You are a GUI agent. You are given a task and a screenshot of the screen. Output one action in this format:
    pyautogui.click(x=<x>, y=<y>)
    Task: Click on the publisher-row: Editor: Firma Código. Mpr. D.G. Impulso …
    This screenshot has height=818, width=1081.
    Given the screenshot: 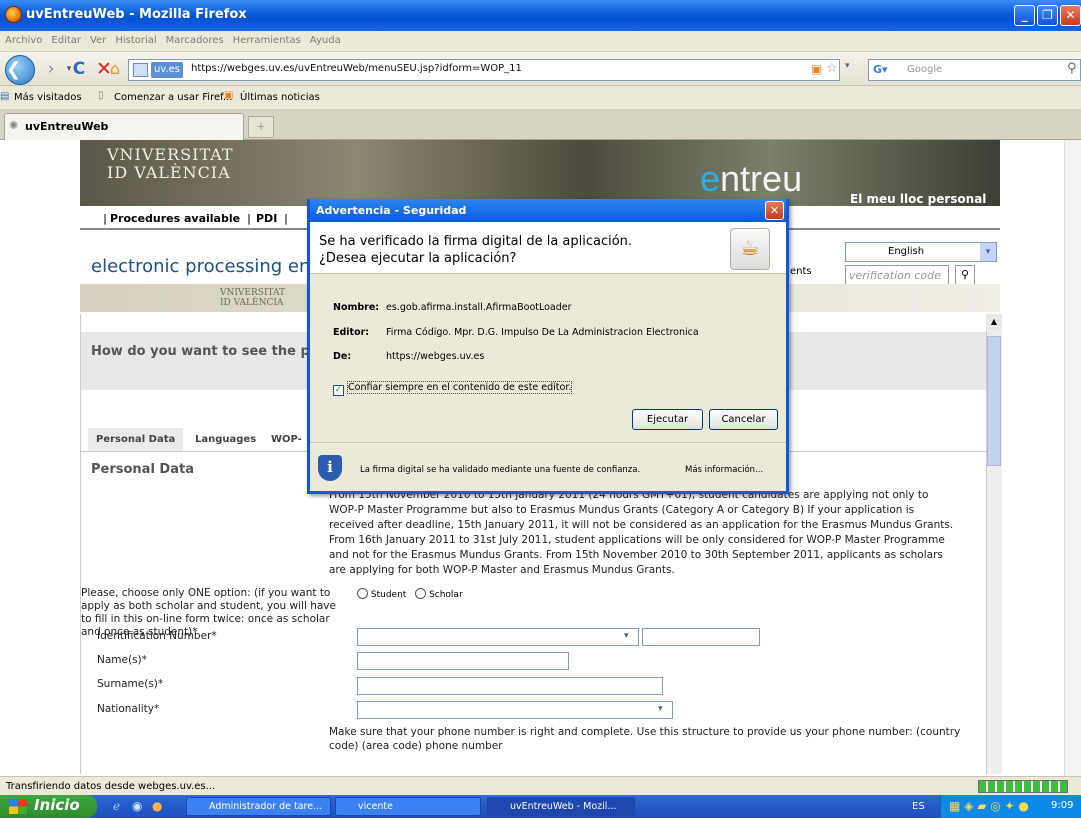 What is the action you would take?
    pyautogui.click(x=516, y=332)
    